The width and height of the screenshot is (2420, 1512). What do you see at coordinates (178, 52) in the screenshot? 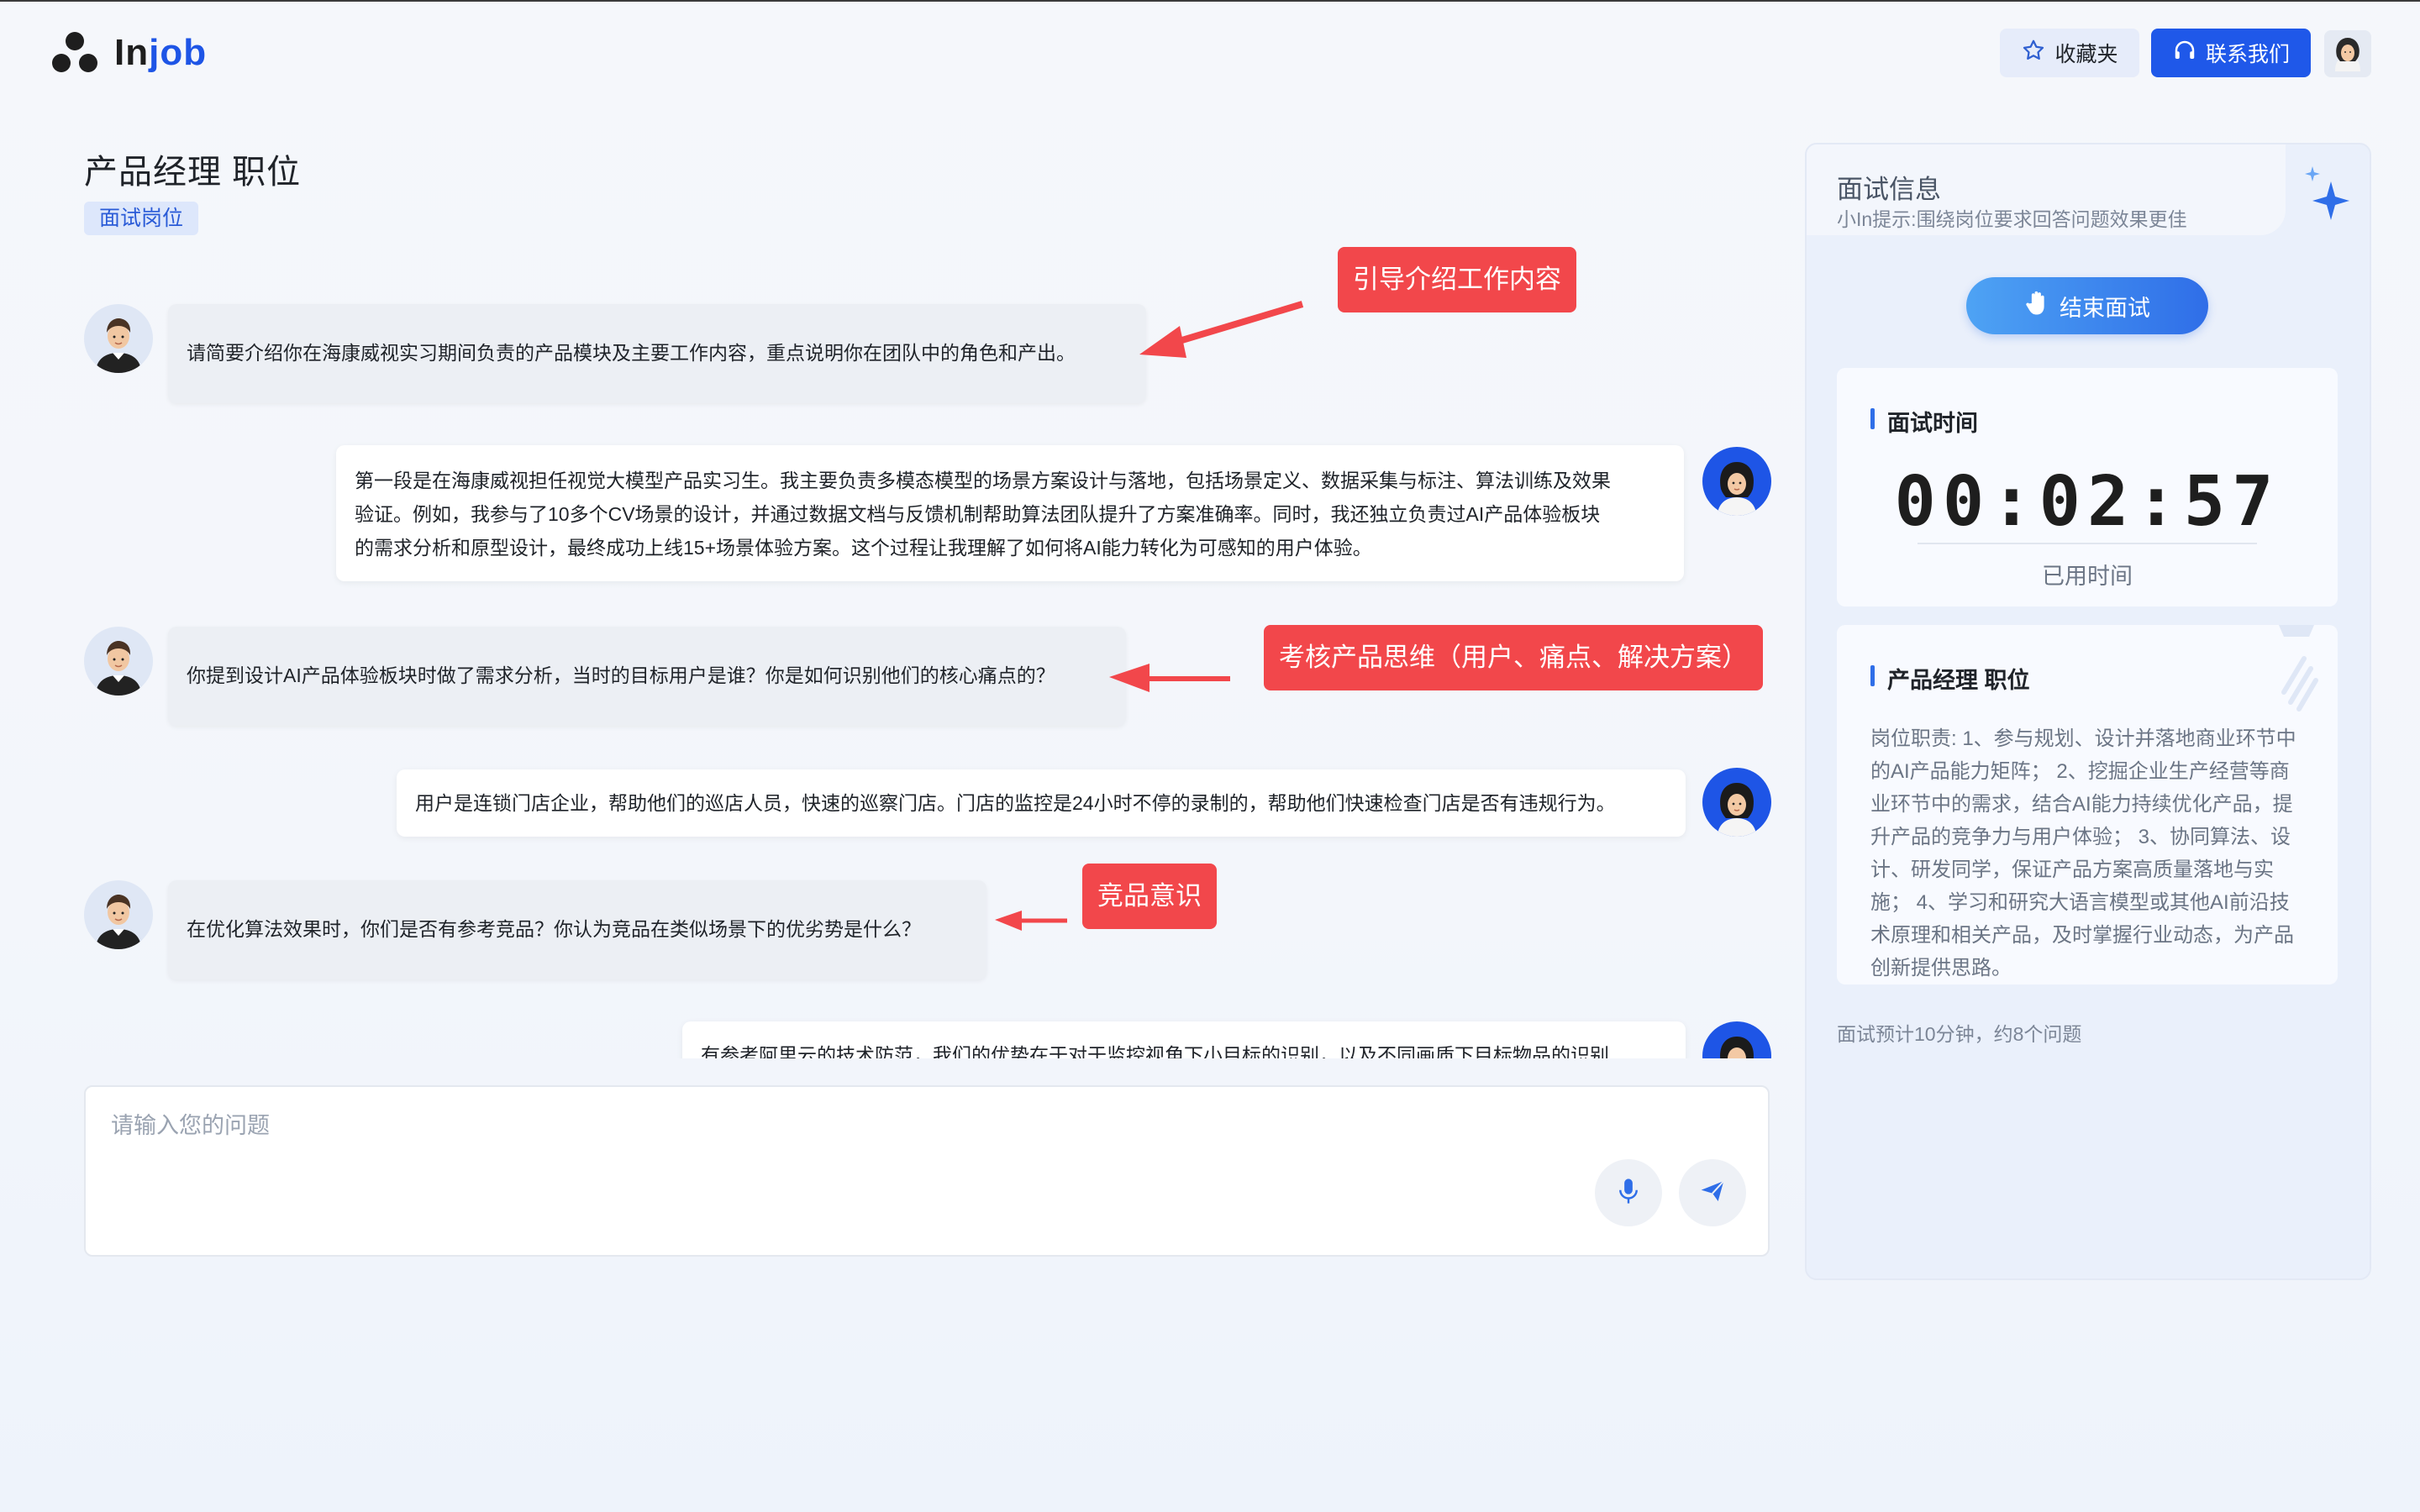
I see `logo-text-job: job` at bounding box center [178, 52].